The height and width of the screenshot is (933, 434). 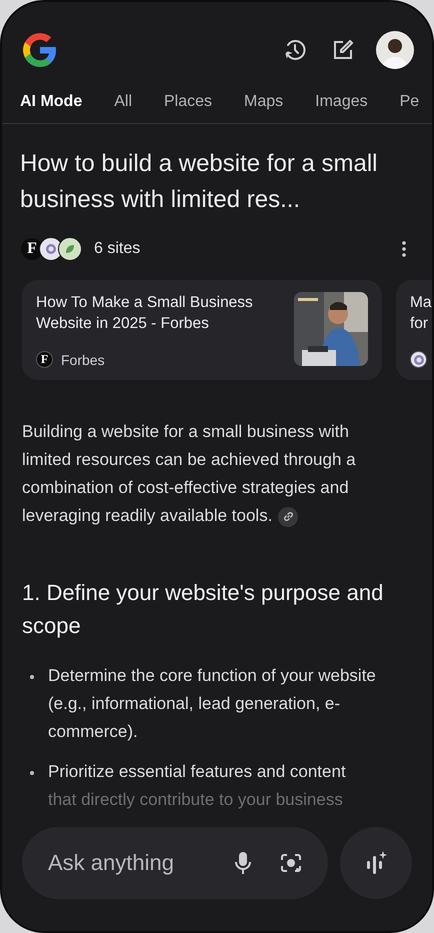 I want to click on tab: Maps, so click(x=264, y=101).